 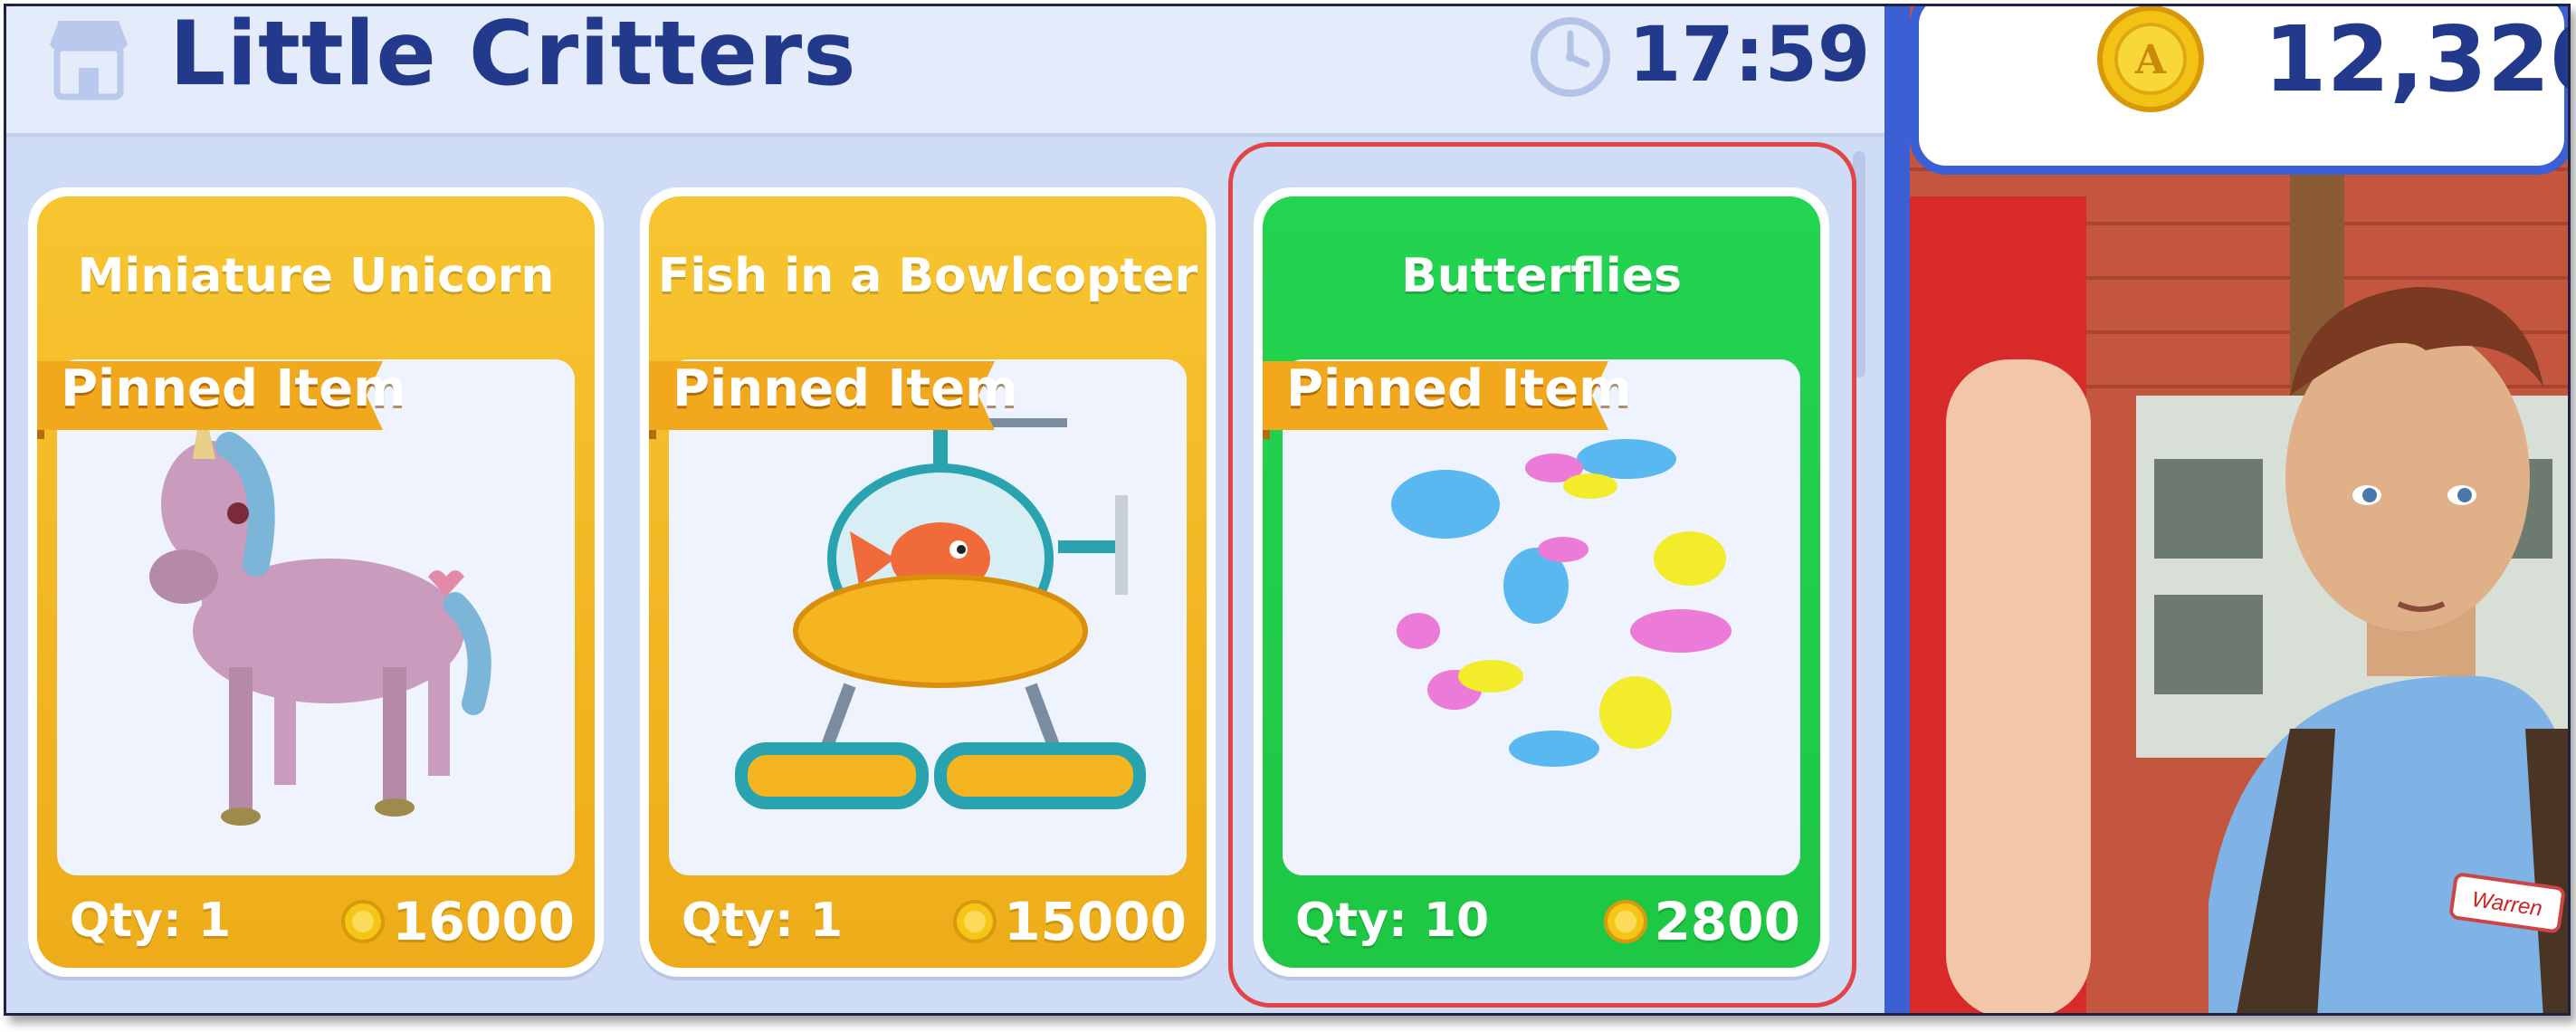 What do you see at coordinates (945, 71) in the screenshot?
I see `shop-header: Little Critters 17:59` at bounding box center [945, 71].